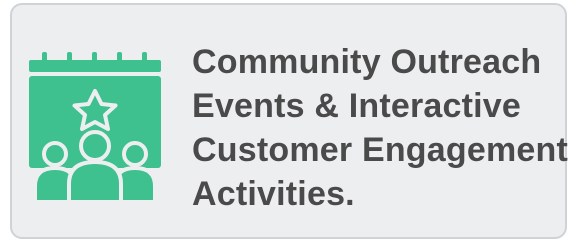  Describe the element at coordinates (357, 106) in the screenshot. I see `description-line-2: Events & Interactive` at that location.